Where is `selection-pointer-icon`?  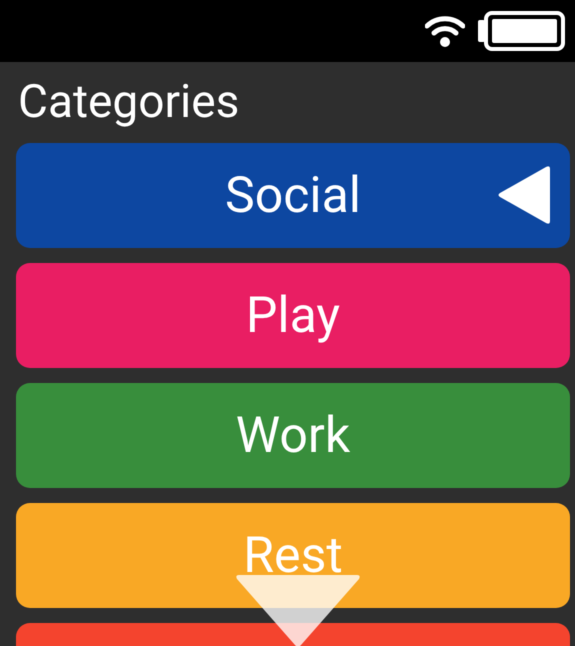
selection-pointer-icon is located at coordinates (524, 195).